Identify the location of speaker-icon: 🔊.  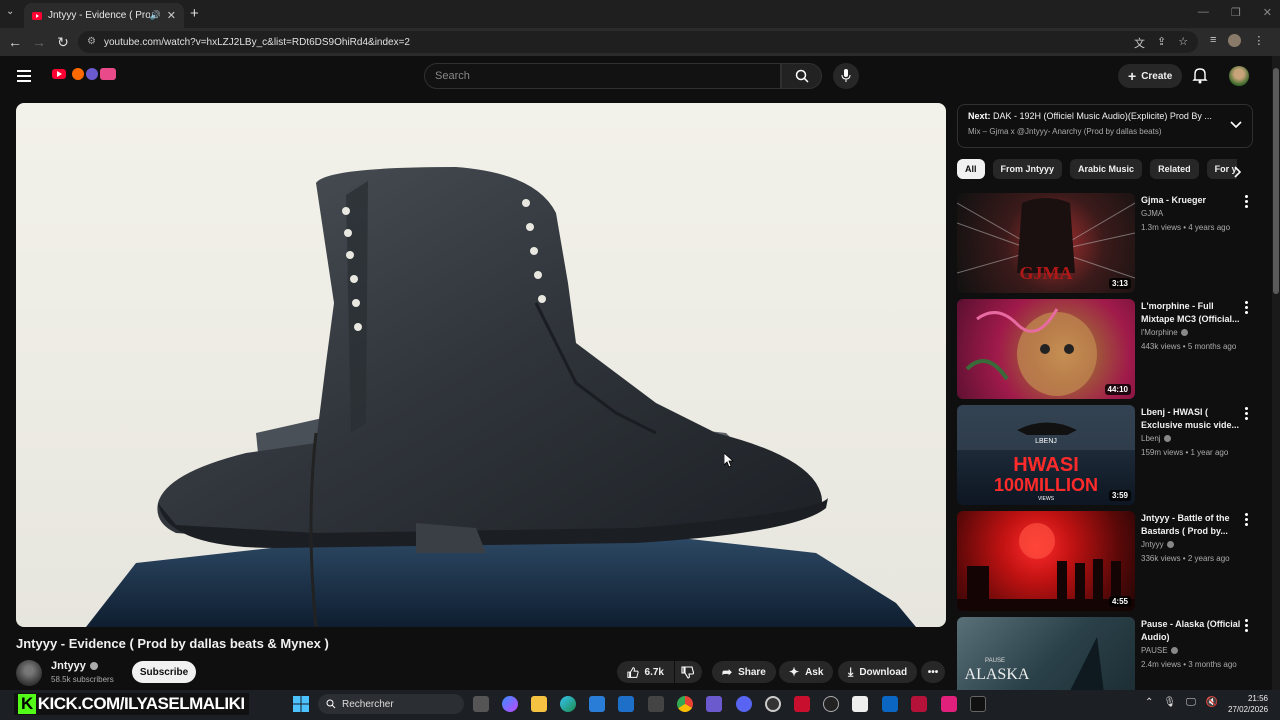
(155, 15).